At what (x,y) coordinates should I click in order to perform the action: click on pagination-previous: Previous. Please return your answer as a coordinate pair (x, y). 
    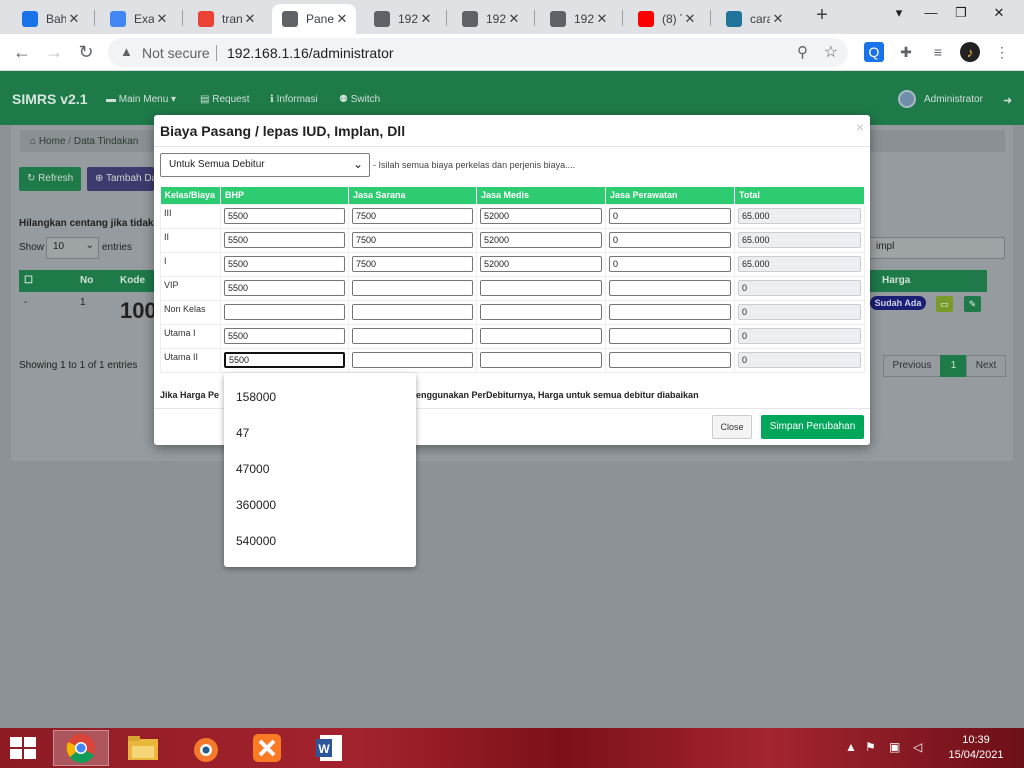
    Looking at the image, I should click on (912, 366).